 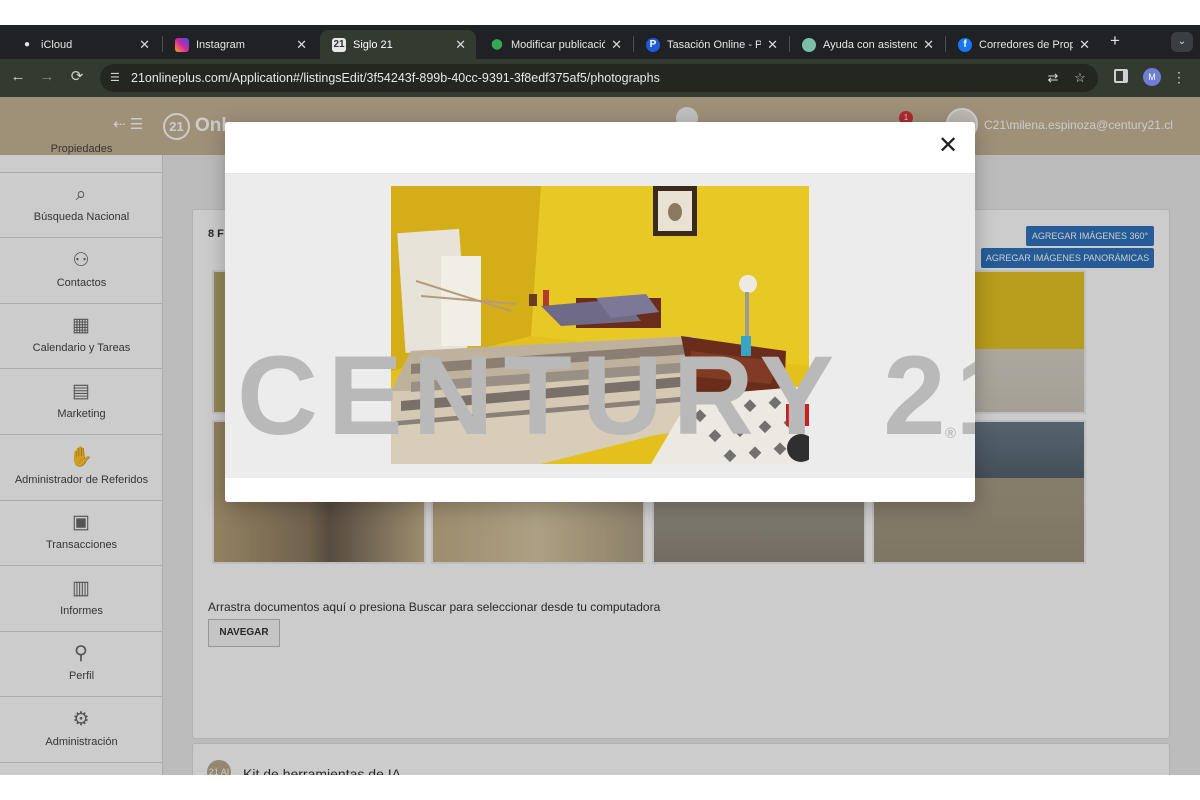 I want to click on profile-avatar: M, so click(x=1152, y=77).